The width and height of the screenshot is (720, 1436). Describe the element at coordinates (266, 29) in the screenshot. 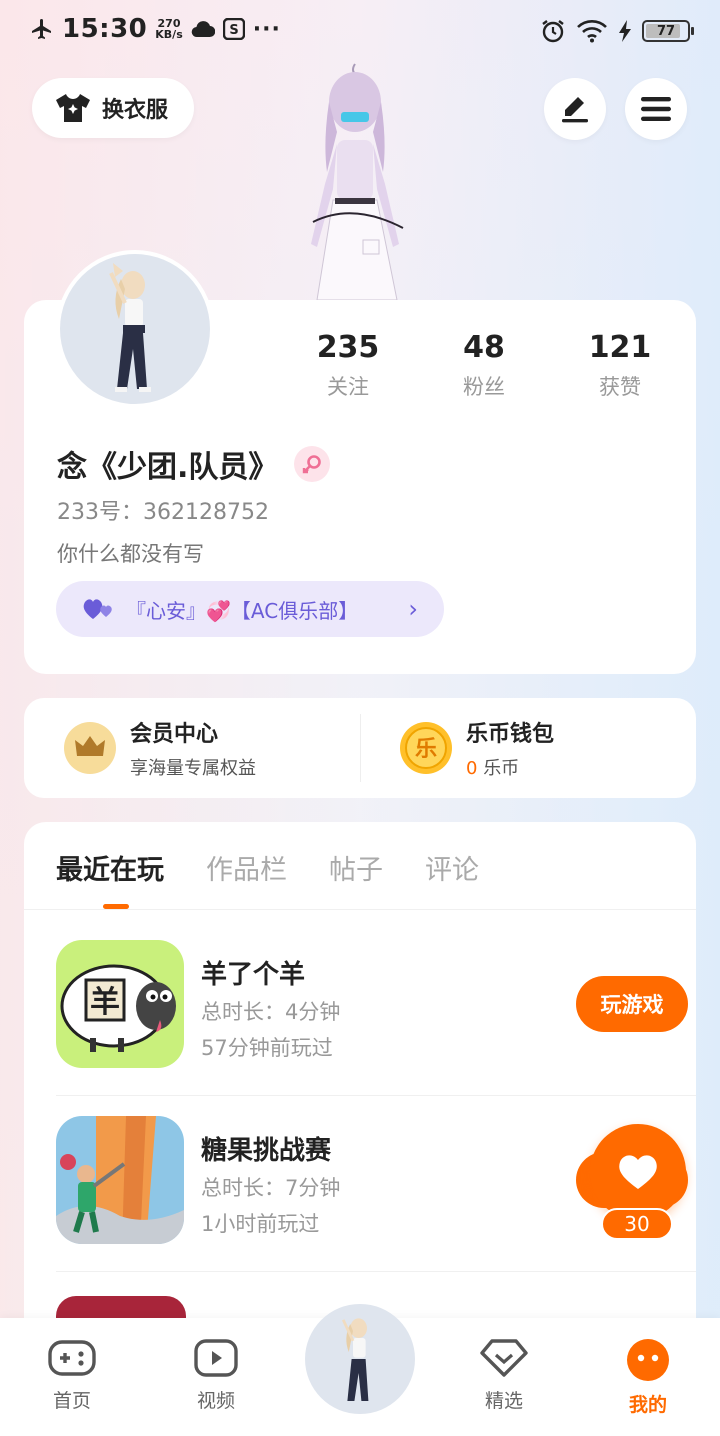

I see `more-notifications-icon: ···` at that location.